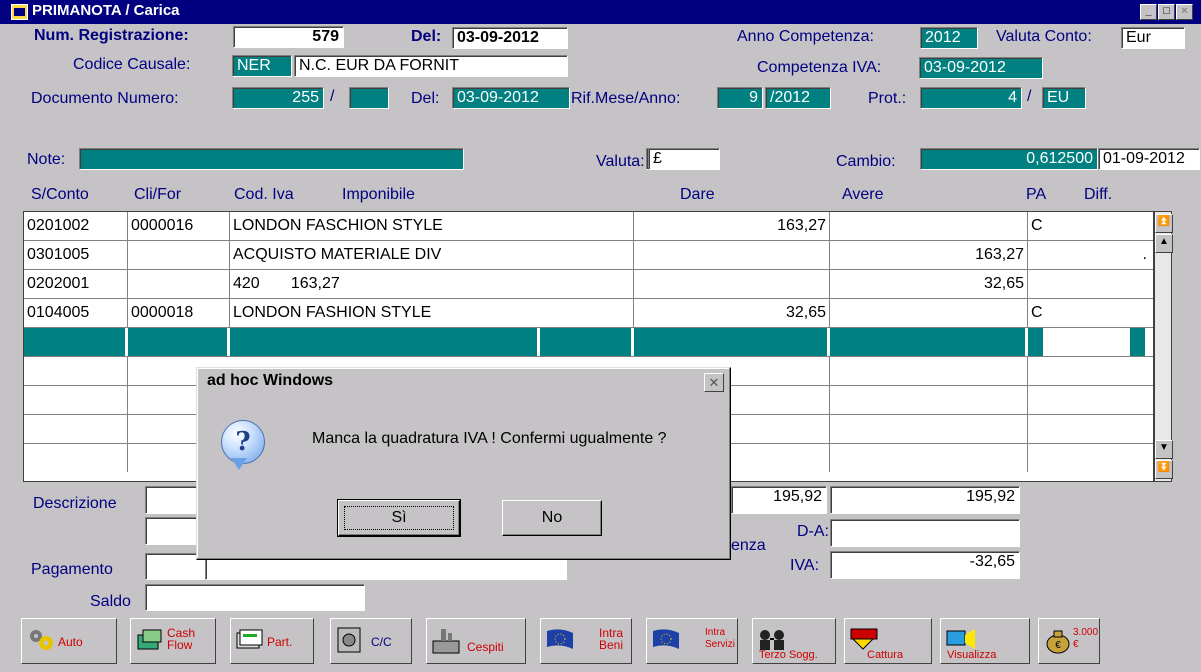 This screenshot has width=1201, height=672. Describe the element at coordinates (432, 284) in the screenshot. I see `cell-desc: 420 163,27` at that location.